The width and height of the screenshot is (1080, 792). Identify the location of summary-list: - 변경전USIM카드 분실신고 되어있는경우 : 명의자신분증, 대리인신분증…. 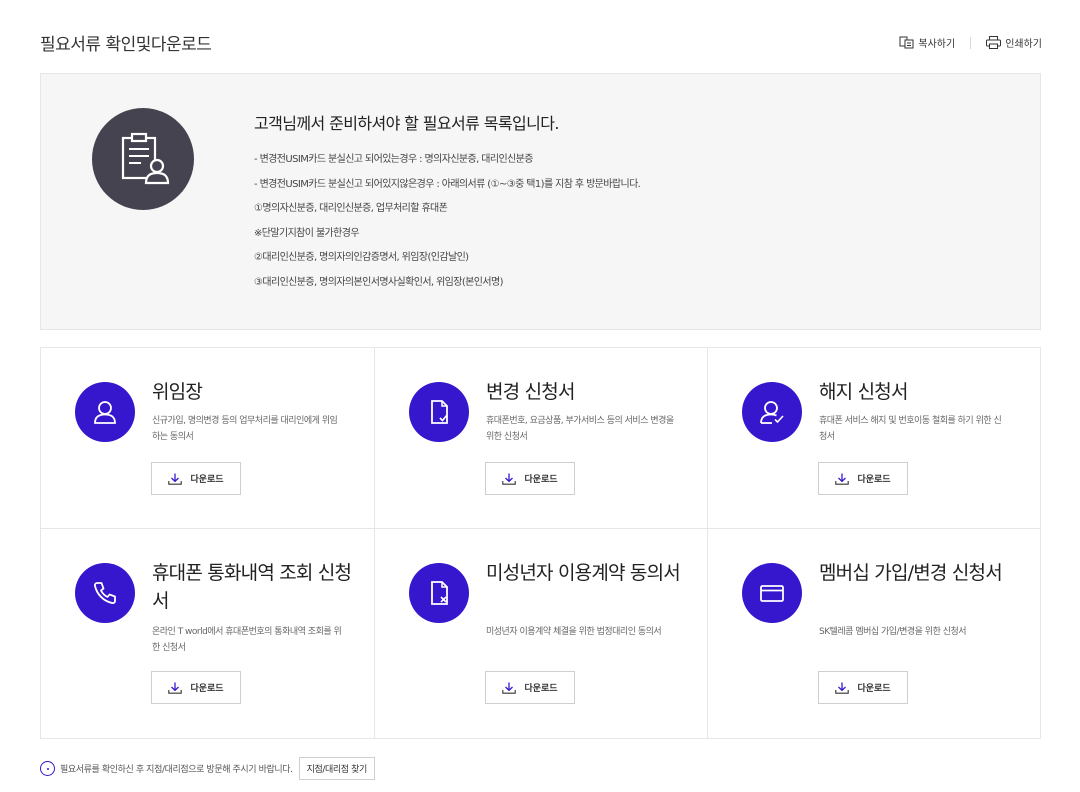
(447, 226).